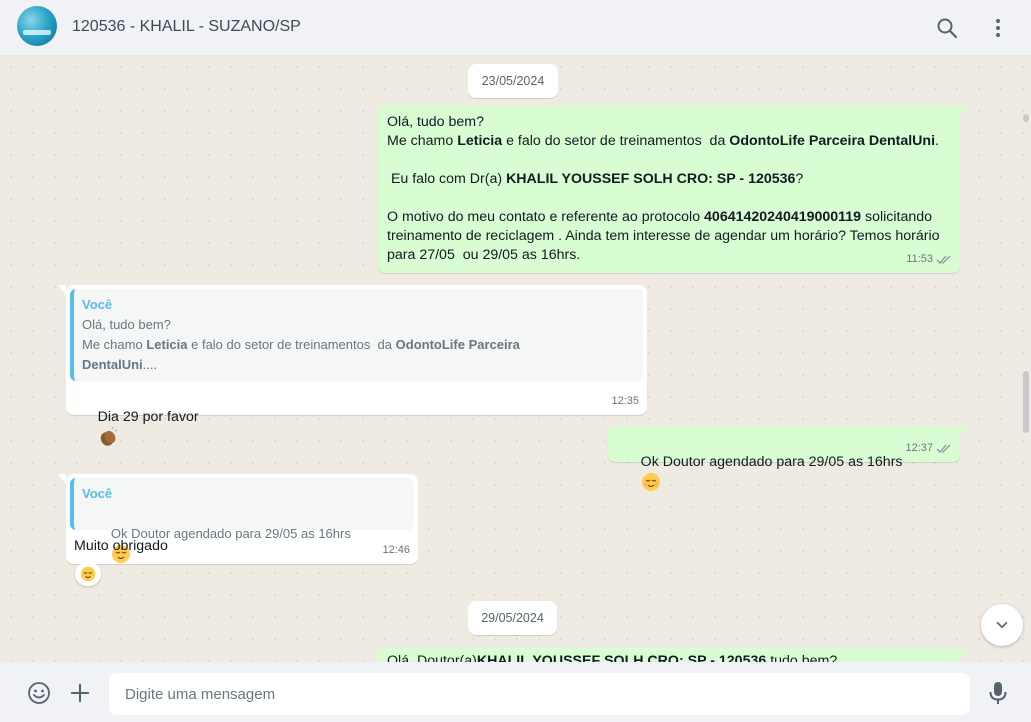  Describe the element at coordinates (1026, 118) in the screenshot. I see `scrollbar-cap` at that location.